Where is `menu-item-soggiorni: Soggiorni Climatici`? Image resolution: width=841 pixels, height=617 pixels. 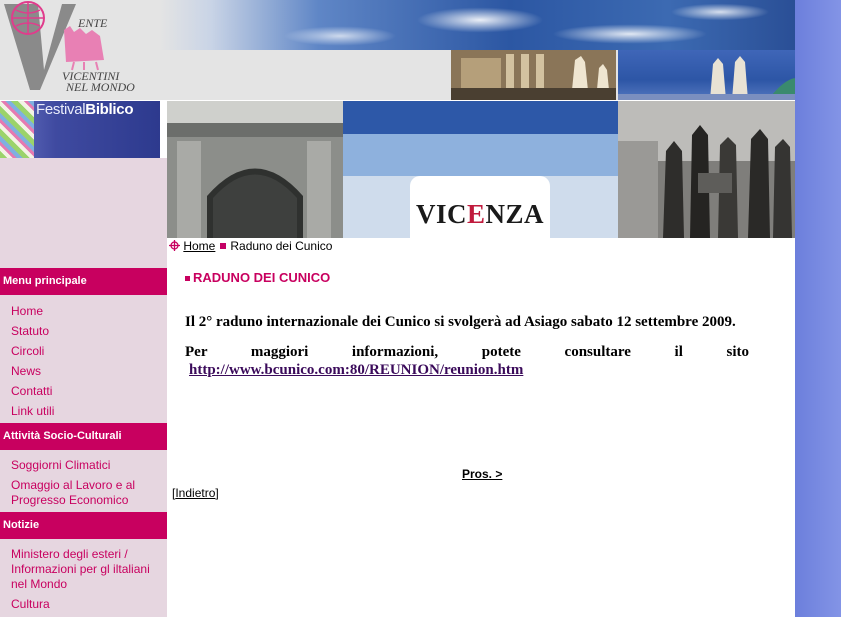 menu-item-soggiorni: Soggiorni Climatici is located at coordinates (86, 465).